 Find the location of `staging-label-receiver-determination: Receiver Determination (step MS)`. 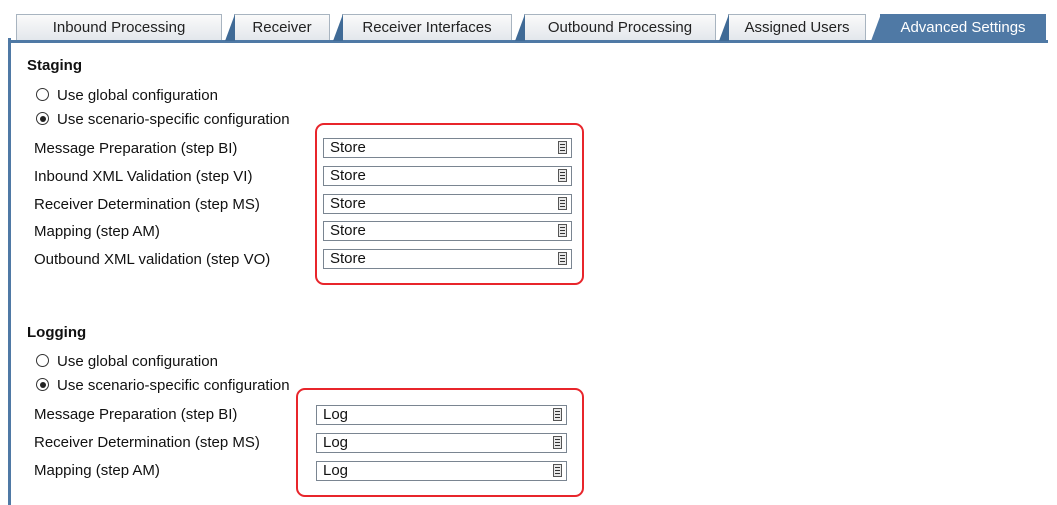

staging-label-receiver-determination: Receiver Determination (step MS) is located at coordinates (147, 204).